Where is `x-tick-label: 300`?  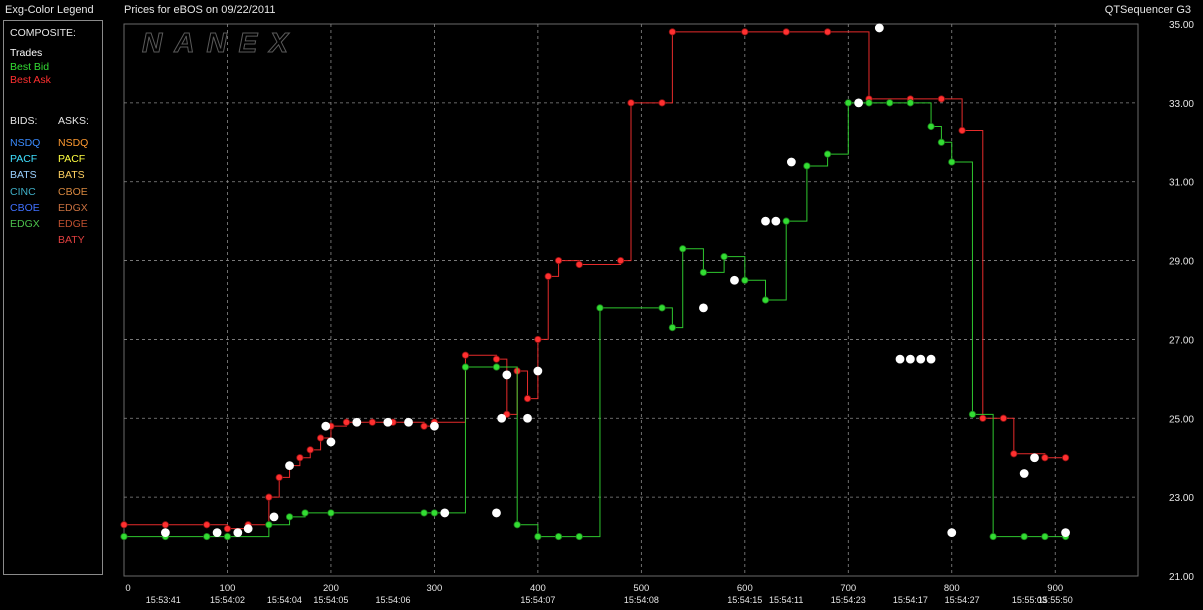 x-tick-label: 300 is located at coordinates (434, 588).